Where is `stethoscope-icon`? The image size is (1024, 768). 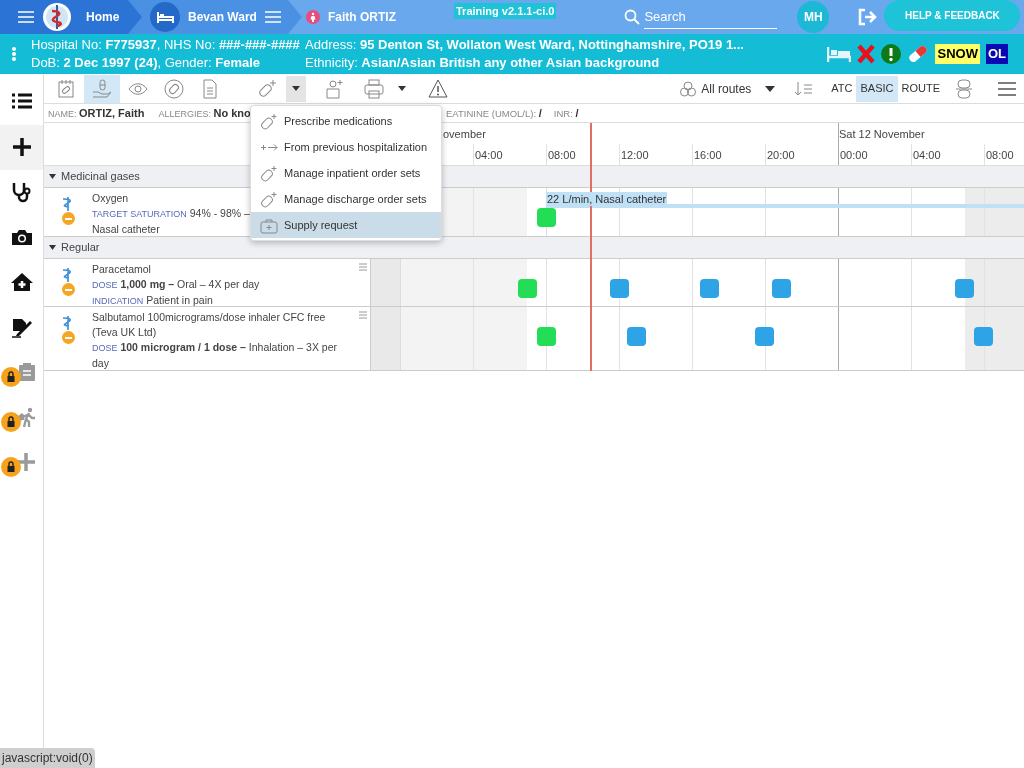
stethoscope-icon is located at coordinates (21, 192).